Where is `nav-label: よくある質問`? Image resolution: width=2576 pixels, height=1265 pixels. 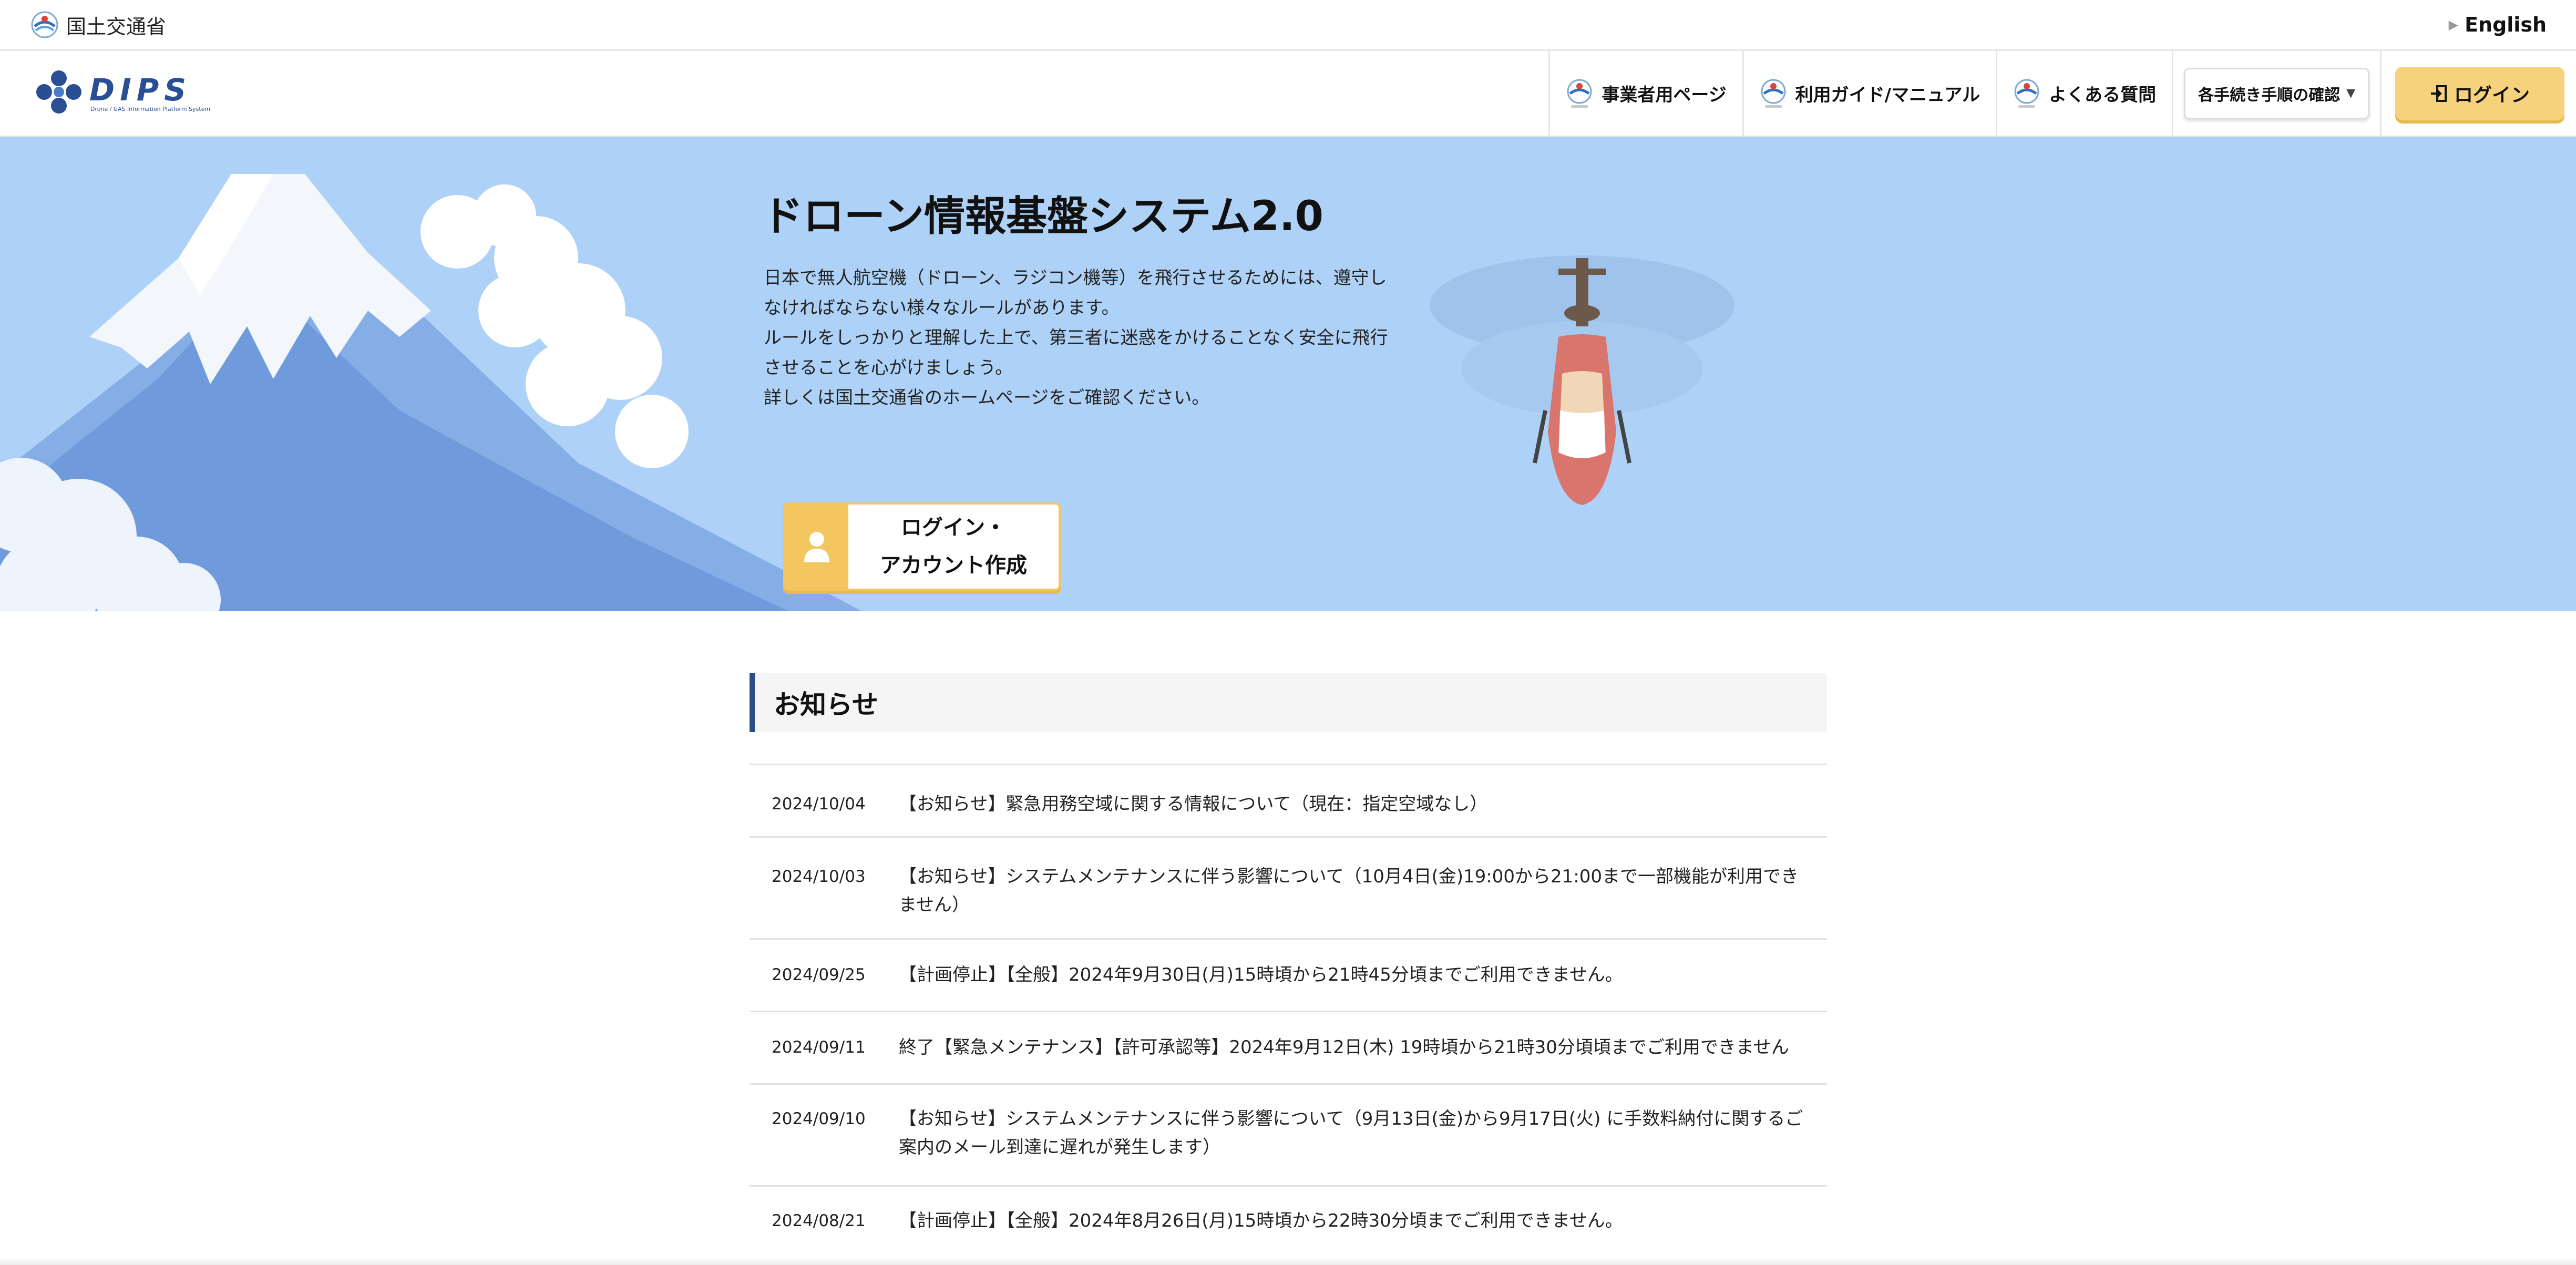 nav-label: よくある質問 is located at coordinates (2103, 95).